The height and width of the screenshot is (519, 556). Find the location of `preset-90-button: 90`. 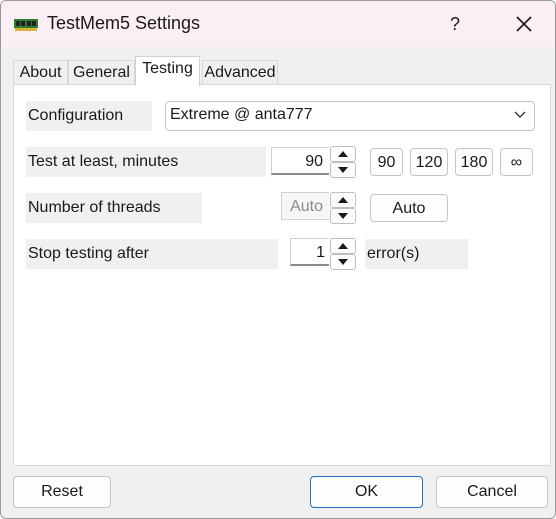

preset-90-button: 90 is located at coordinates (386, 162).